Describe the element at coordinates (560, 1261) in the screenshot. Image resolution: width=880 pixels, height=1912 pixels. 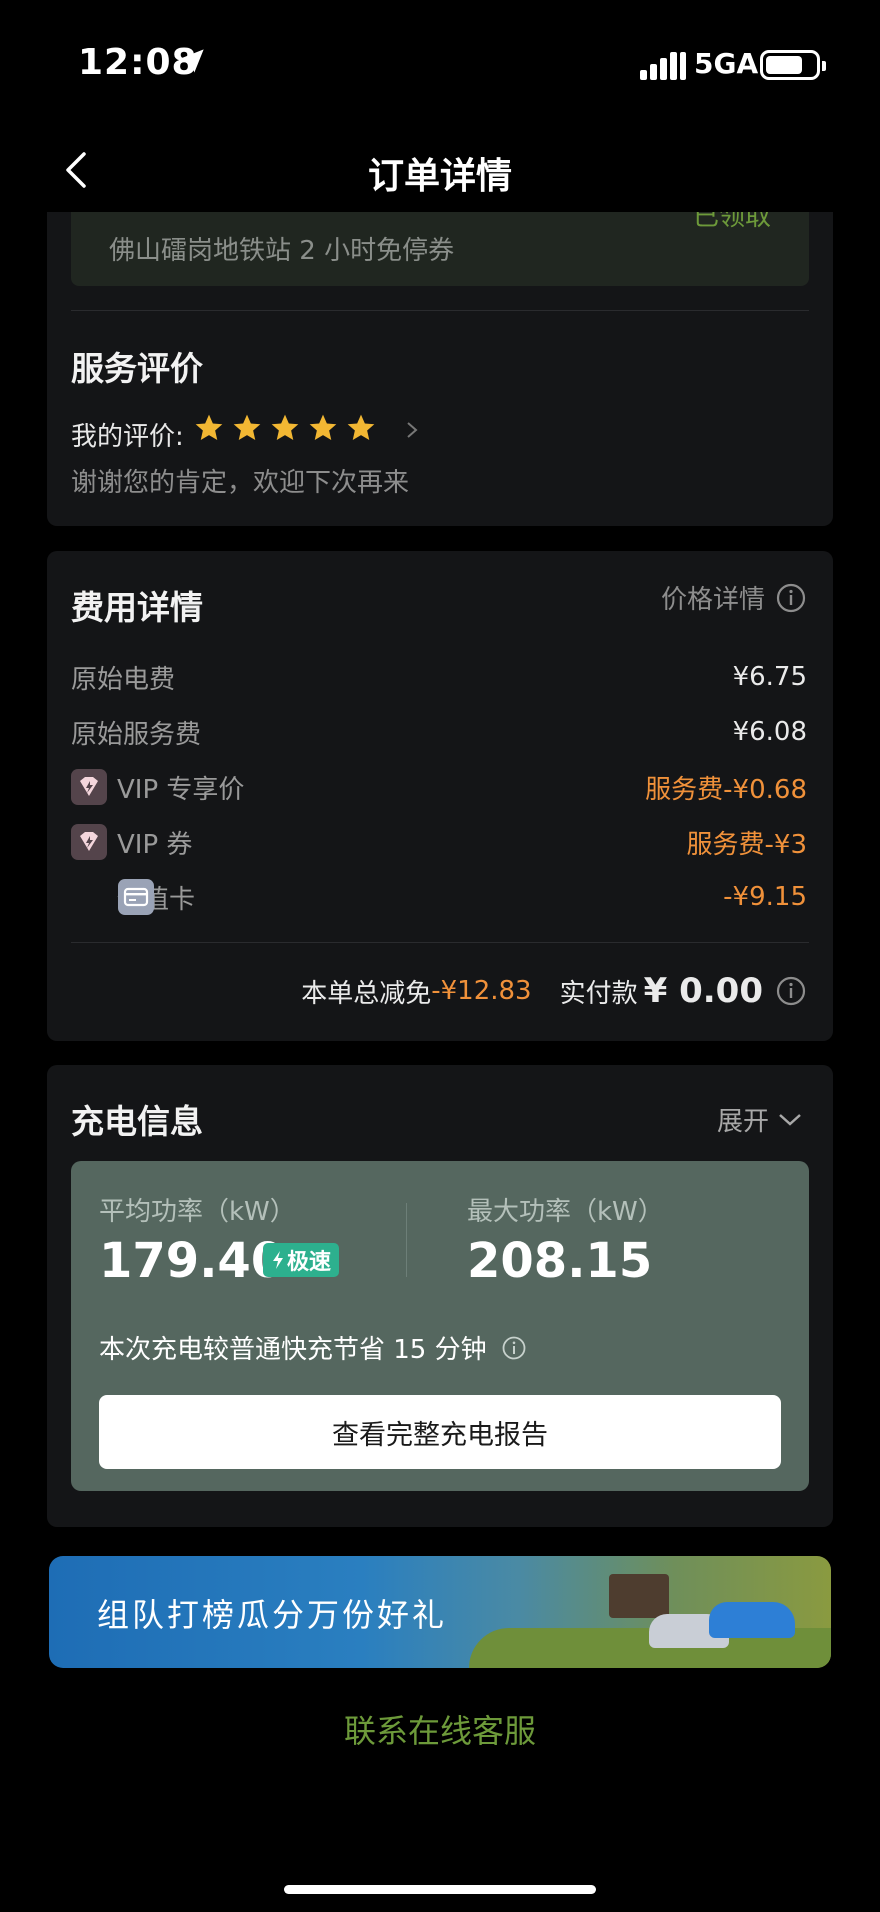
I see `max-power-value: 208.15` at that location.